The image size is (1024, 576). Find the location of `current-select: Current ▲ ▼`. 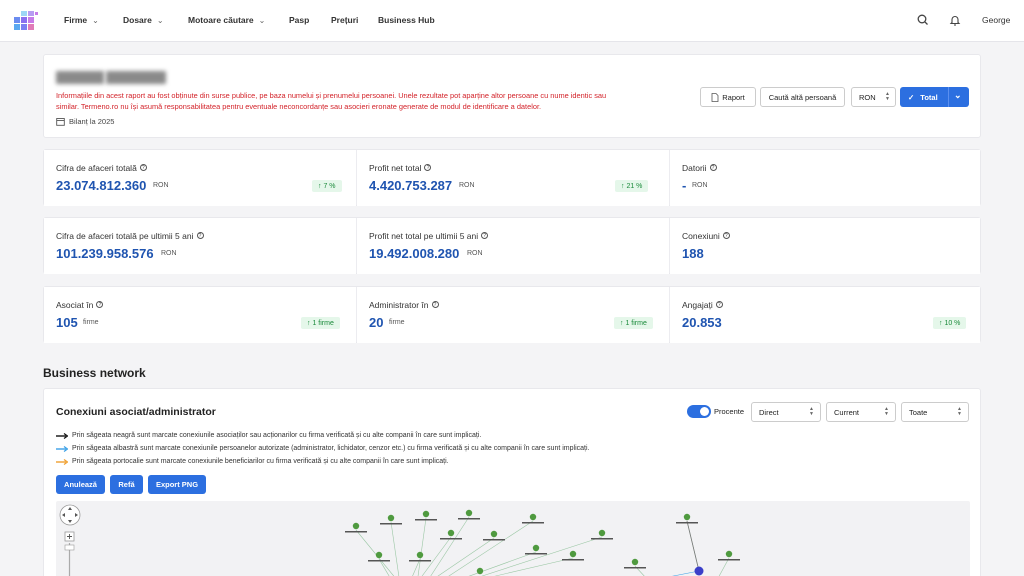

current-select: Current ▲ ▼ is located at coordinates (861, 412).